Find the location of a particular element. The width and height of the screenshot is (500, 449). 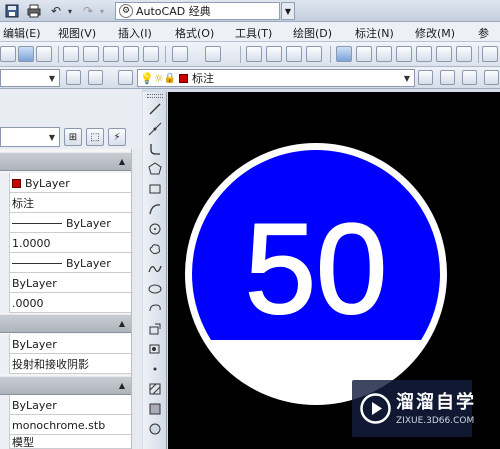

print-icon is located at coordinates (34, 11).